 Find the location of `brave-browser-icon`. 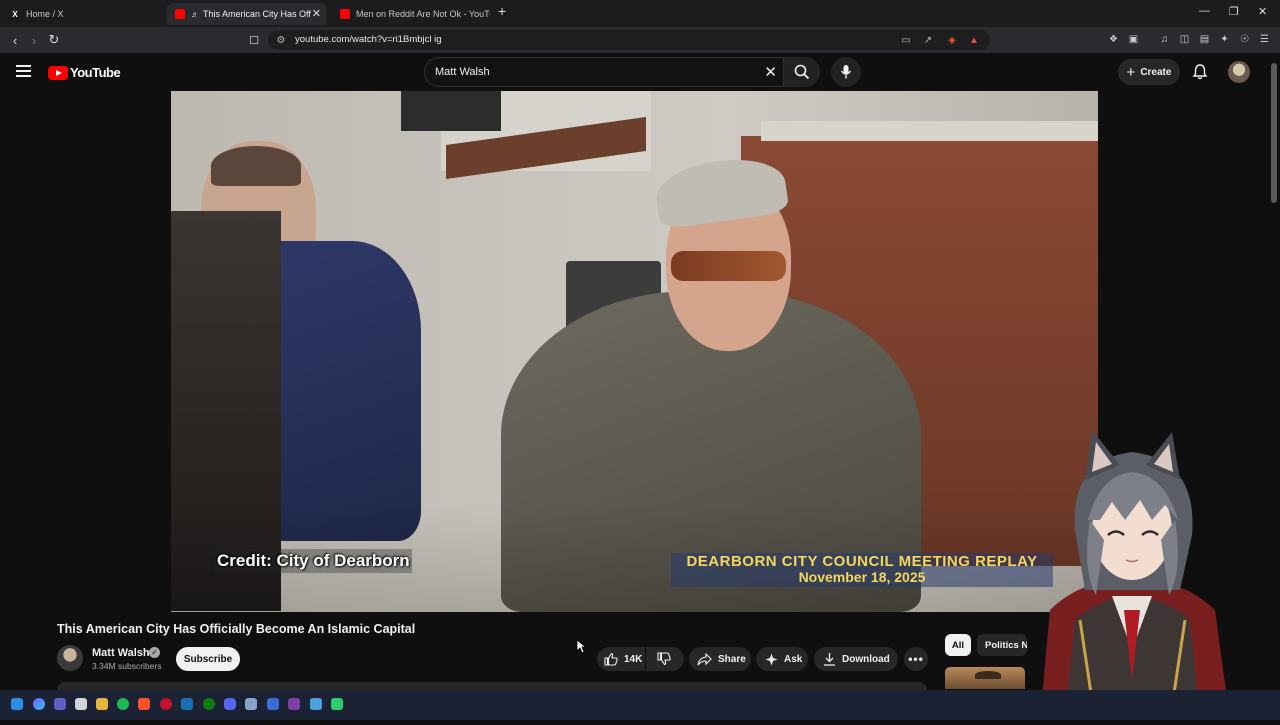

brave-browser-icon is located at coordinates (144, 704).